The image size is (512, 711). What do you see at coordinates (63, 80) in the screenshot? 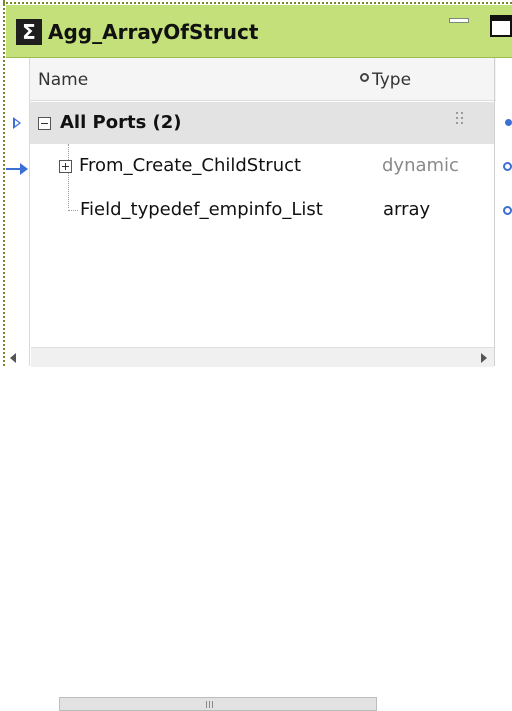
I see `column-name-header: Name` at bounding box center [63, 80].